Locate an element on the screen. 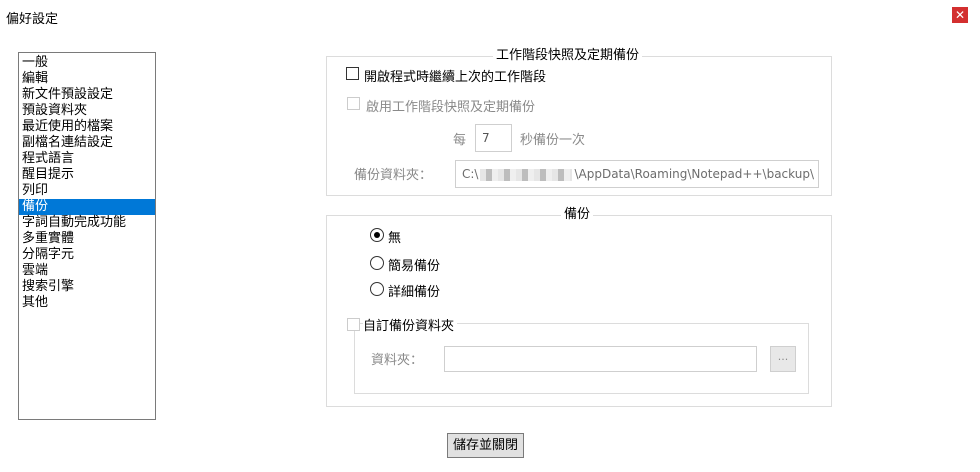 The width and height of the screenshot is (980, 472). close-button: ✕ is located at coordinates (960, 15).